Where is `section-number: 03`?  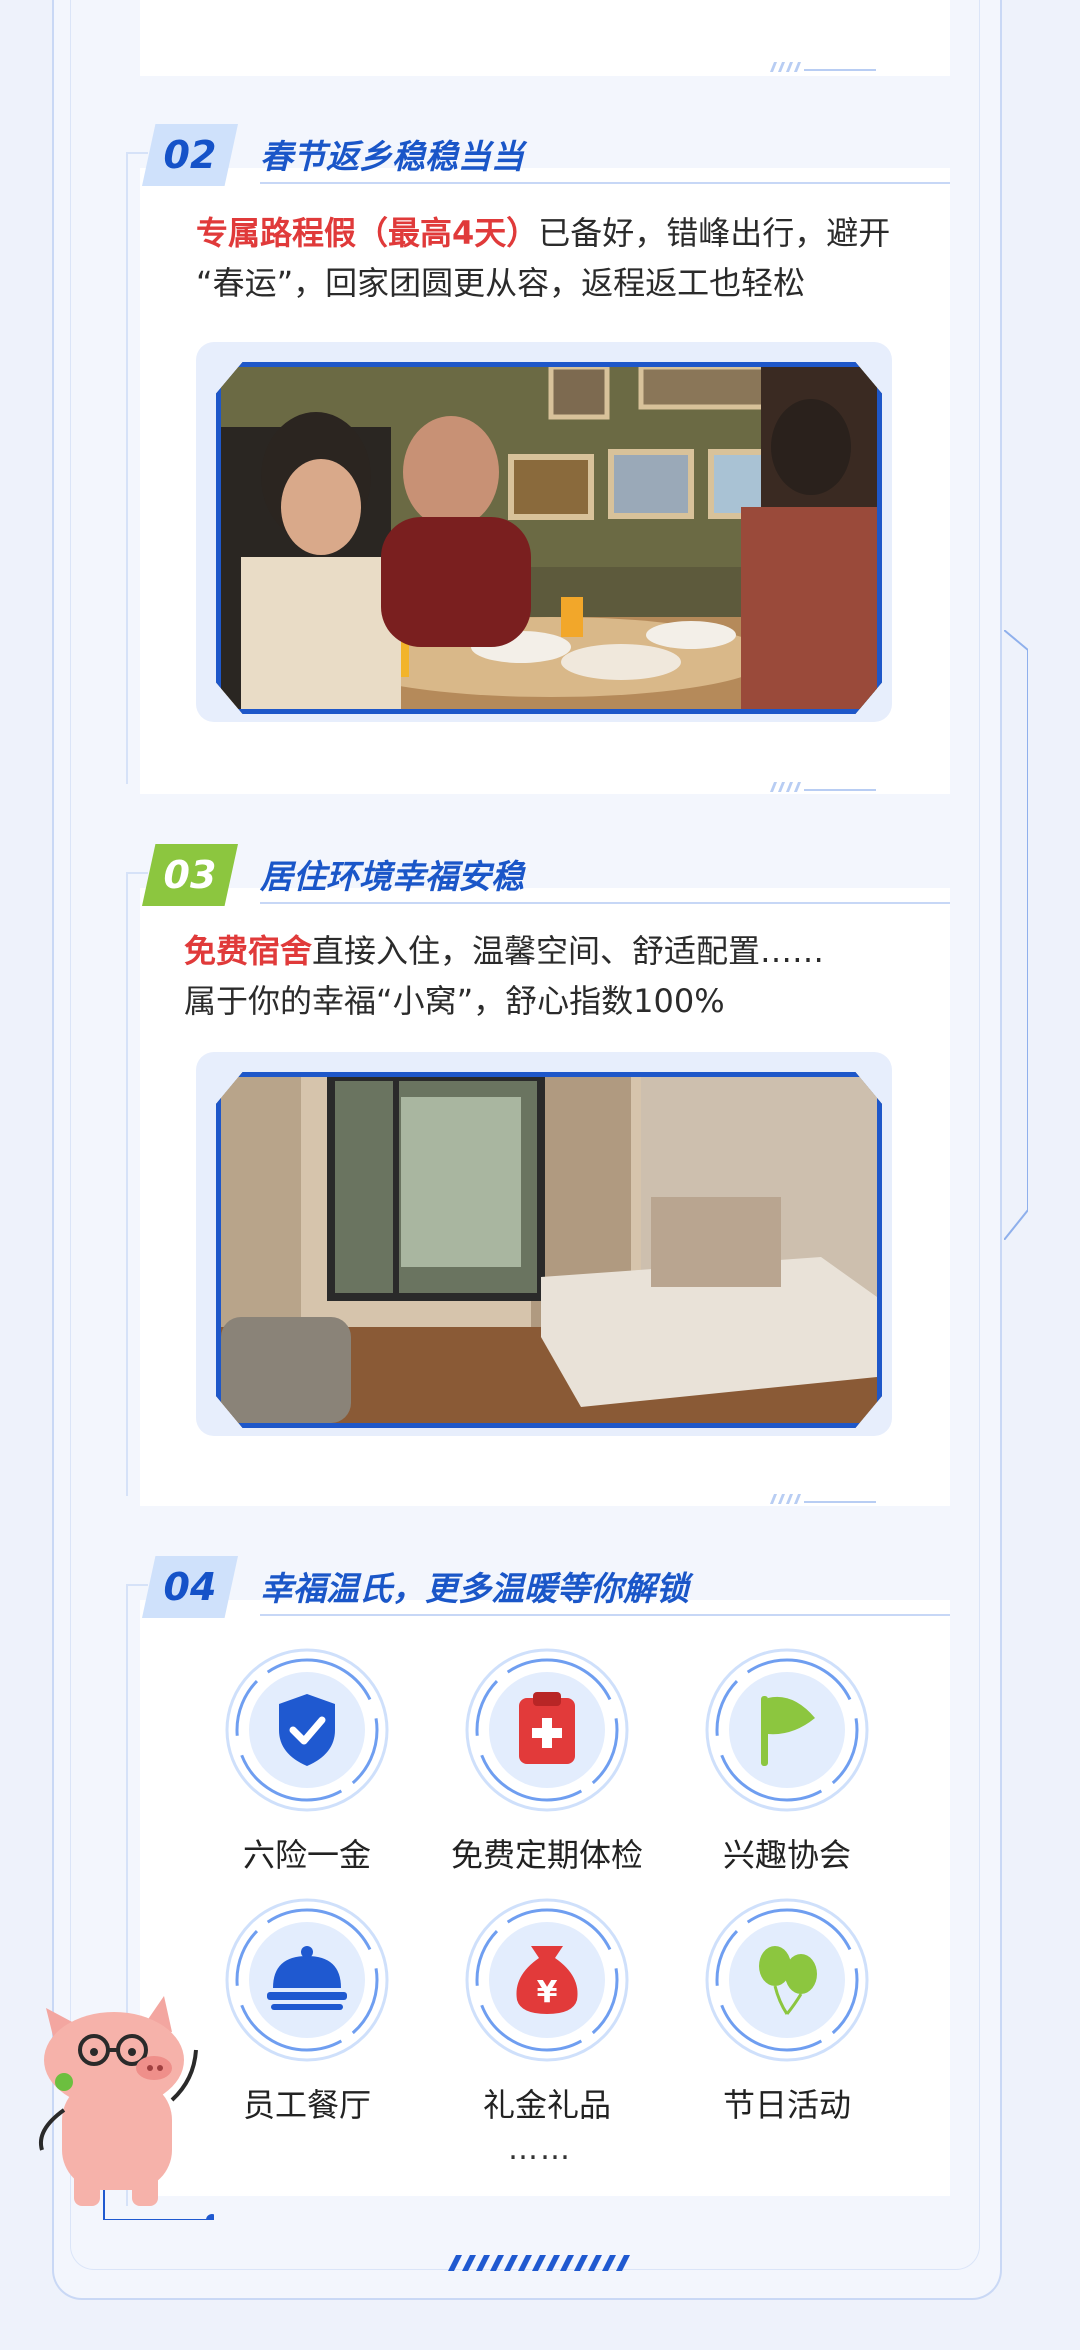
section-number: 03 is located at coordinates (190, 875).